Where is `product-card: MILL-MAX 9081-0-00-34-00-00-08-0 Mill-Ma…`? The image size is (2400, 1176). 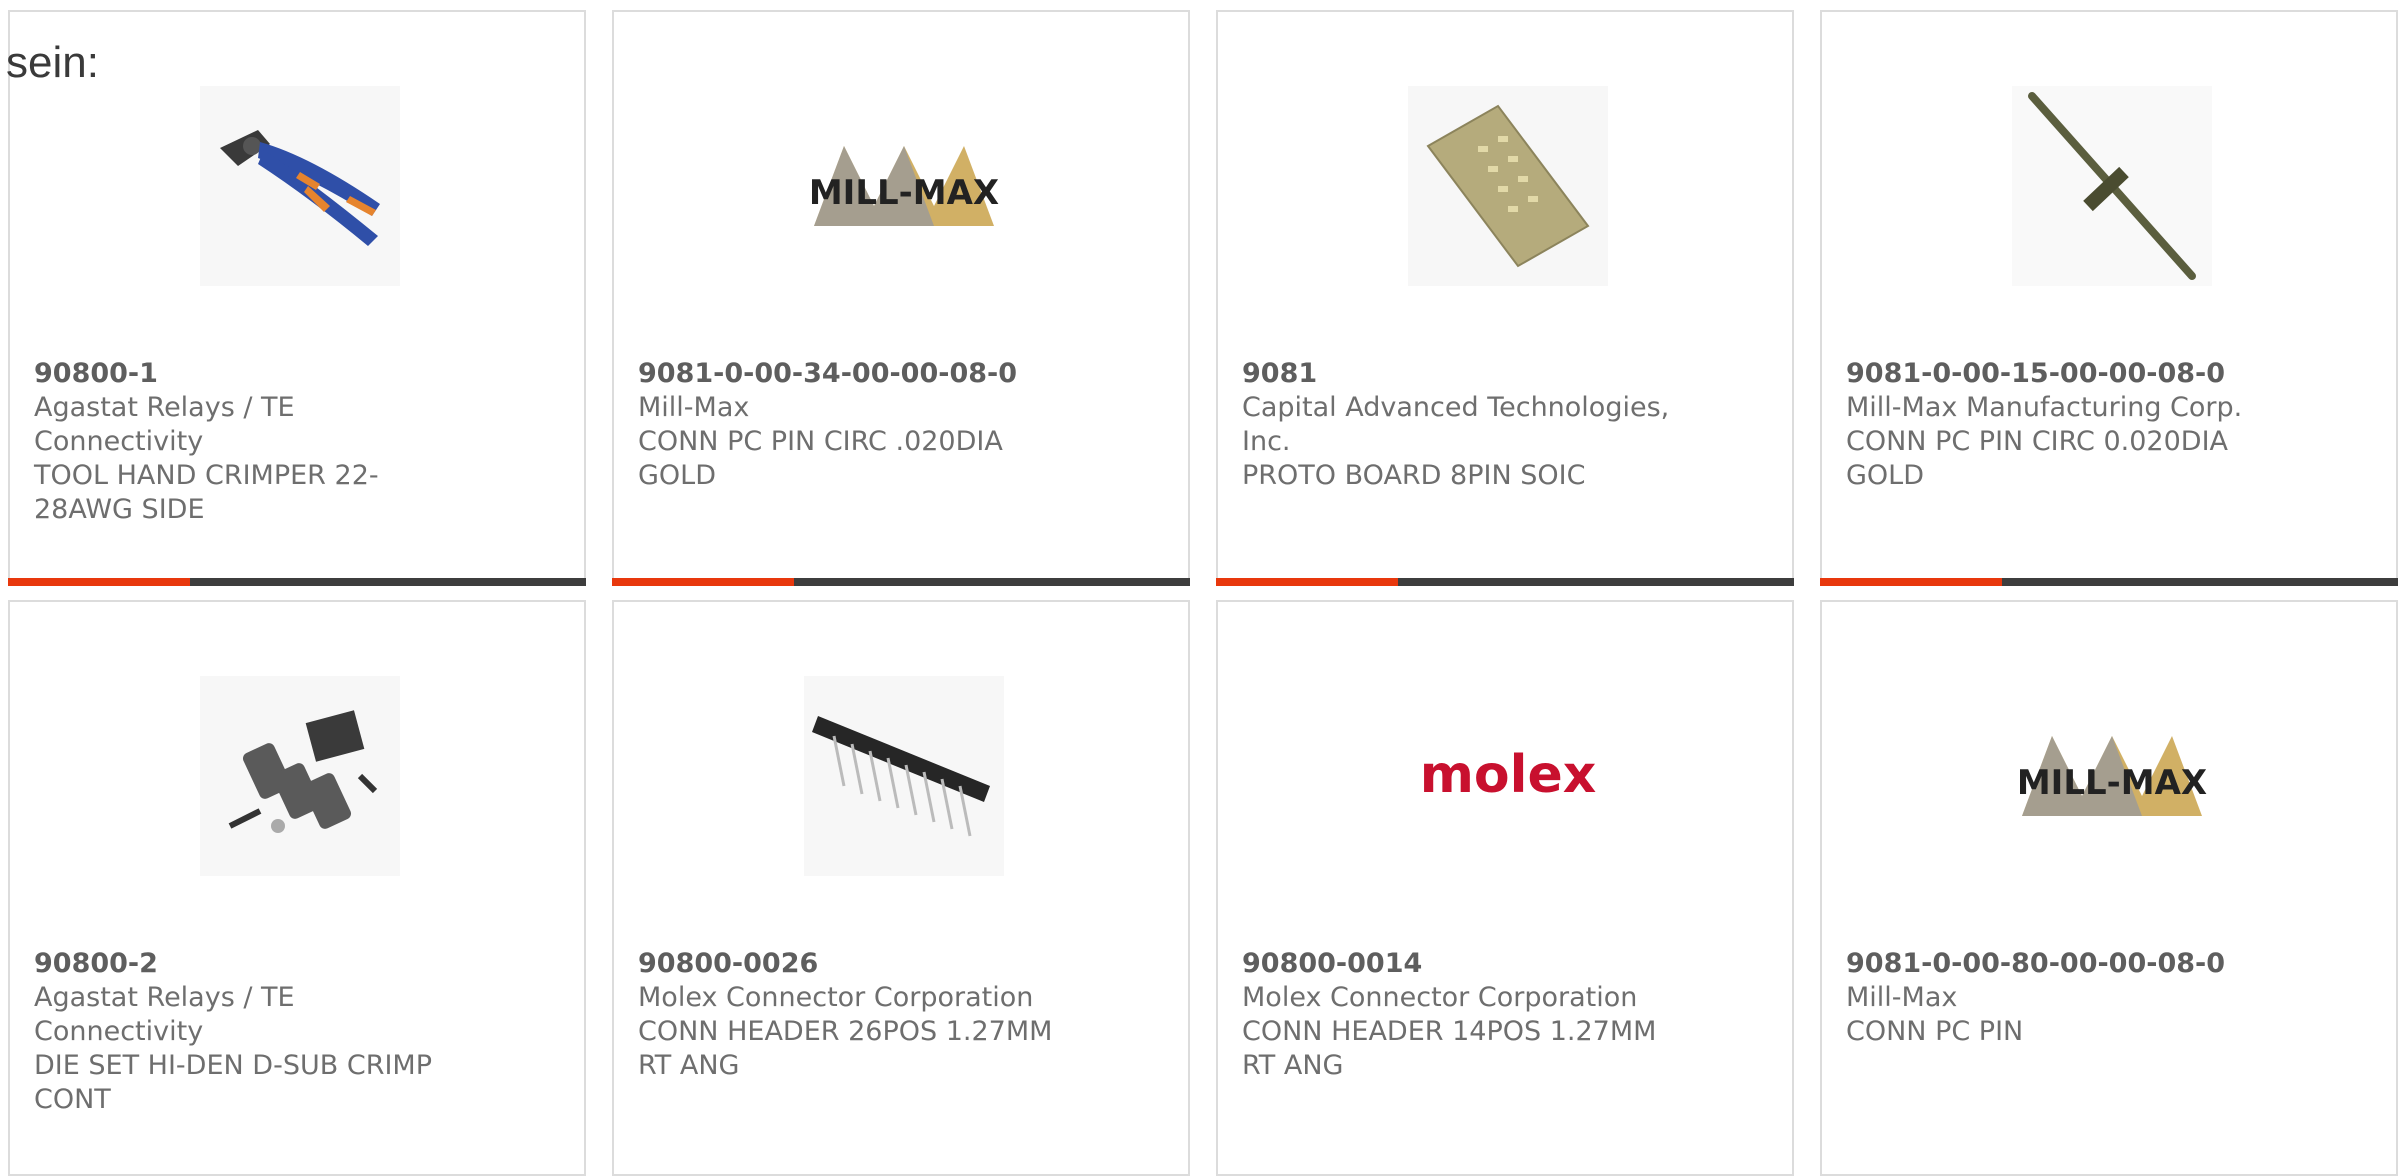 product-card: MILL-MAX 9081-0-00-34-00-00-08-0 Mill-Ma… is located at coordinates (901, 298).